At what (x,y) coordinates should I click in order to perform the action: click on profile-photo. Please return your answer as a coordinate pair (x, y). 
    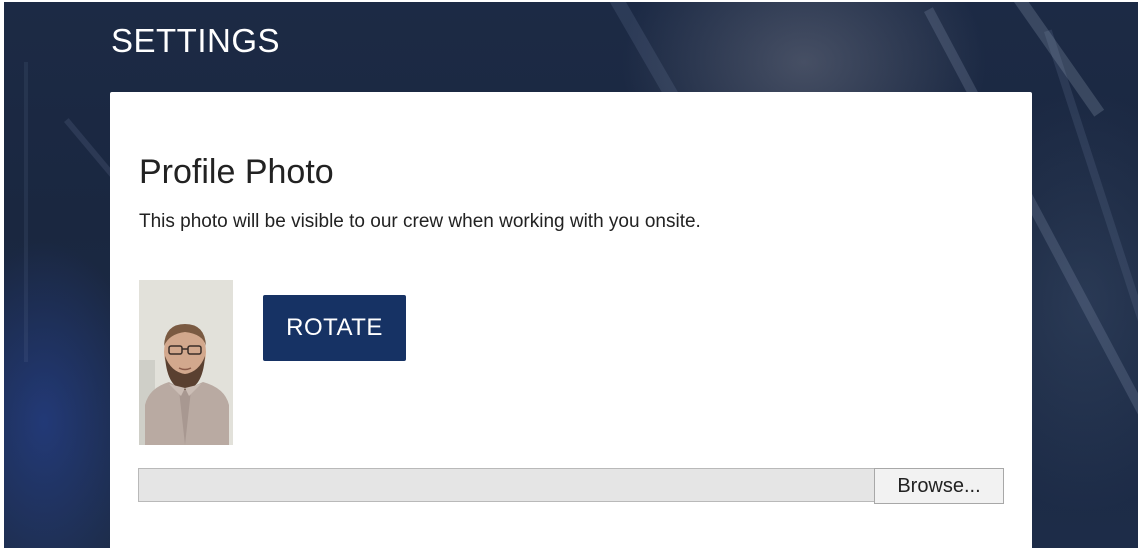
    Looking at the image, I should click on (186, 362).